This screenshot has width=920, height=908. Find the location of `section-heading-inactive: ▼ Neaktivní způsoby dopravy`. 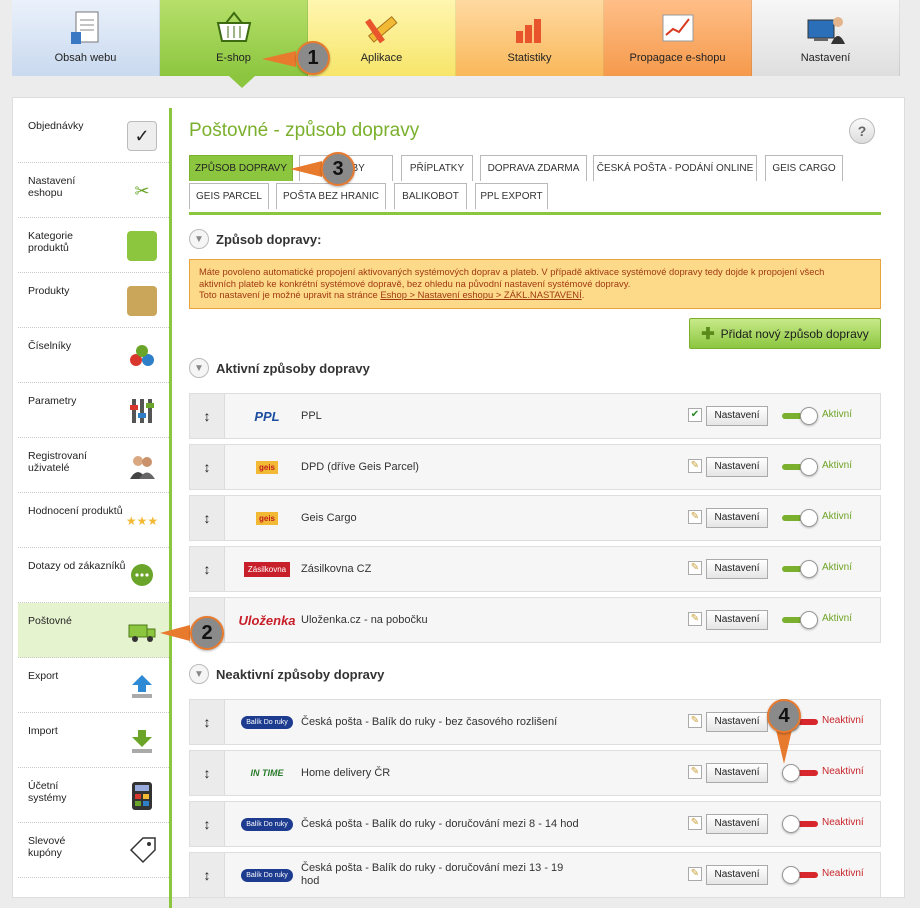

section-heading-inactive: ▼ Neaktivní způsoby dopravy is located at coordinates (286, 674).